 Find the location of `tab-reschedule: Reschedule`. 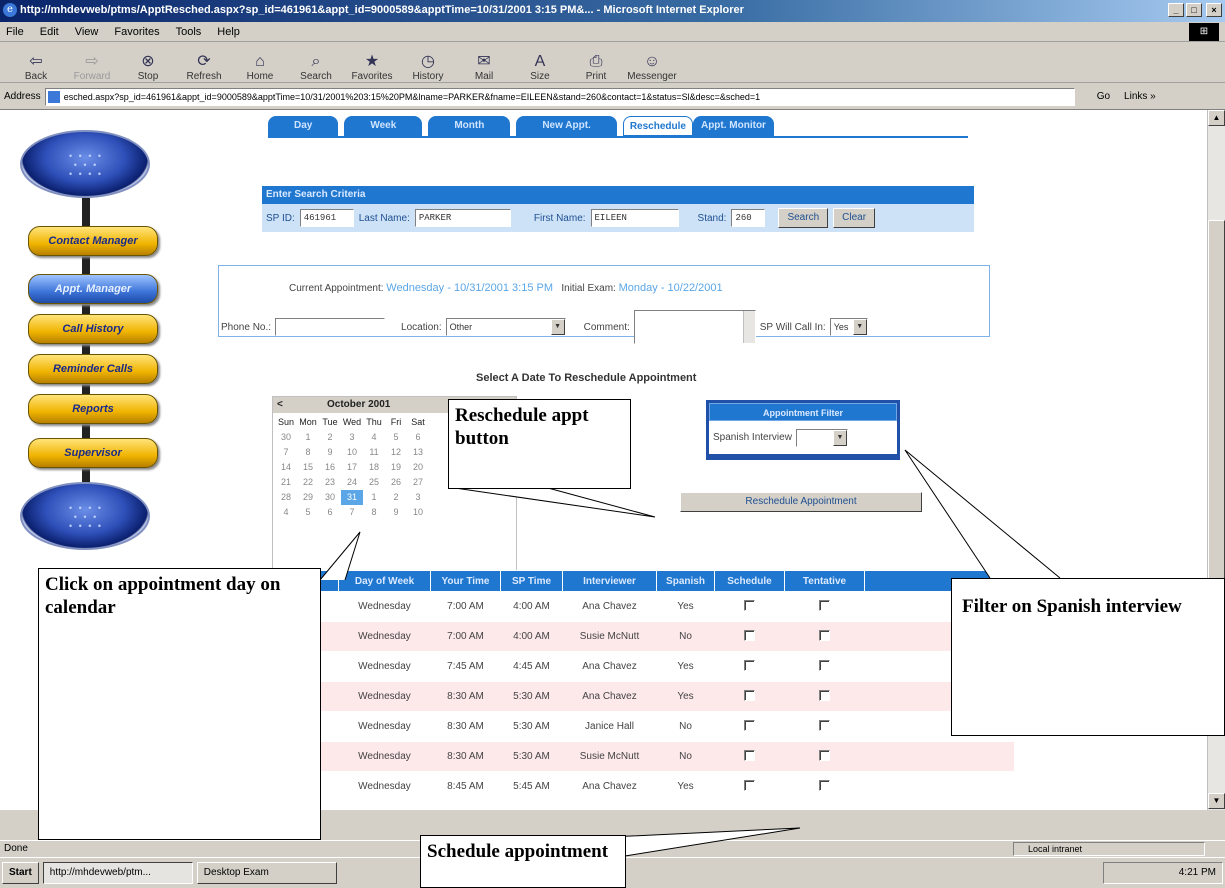

tab-reschedule: Reschedule is located at coordinates (657, 126).